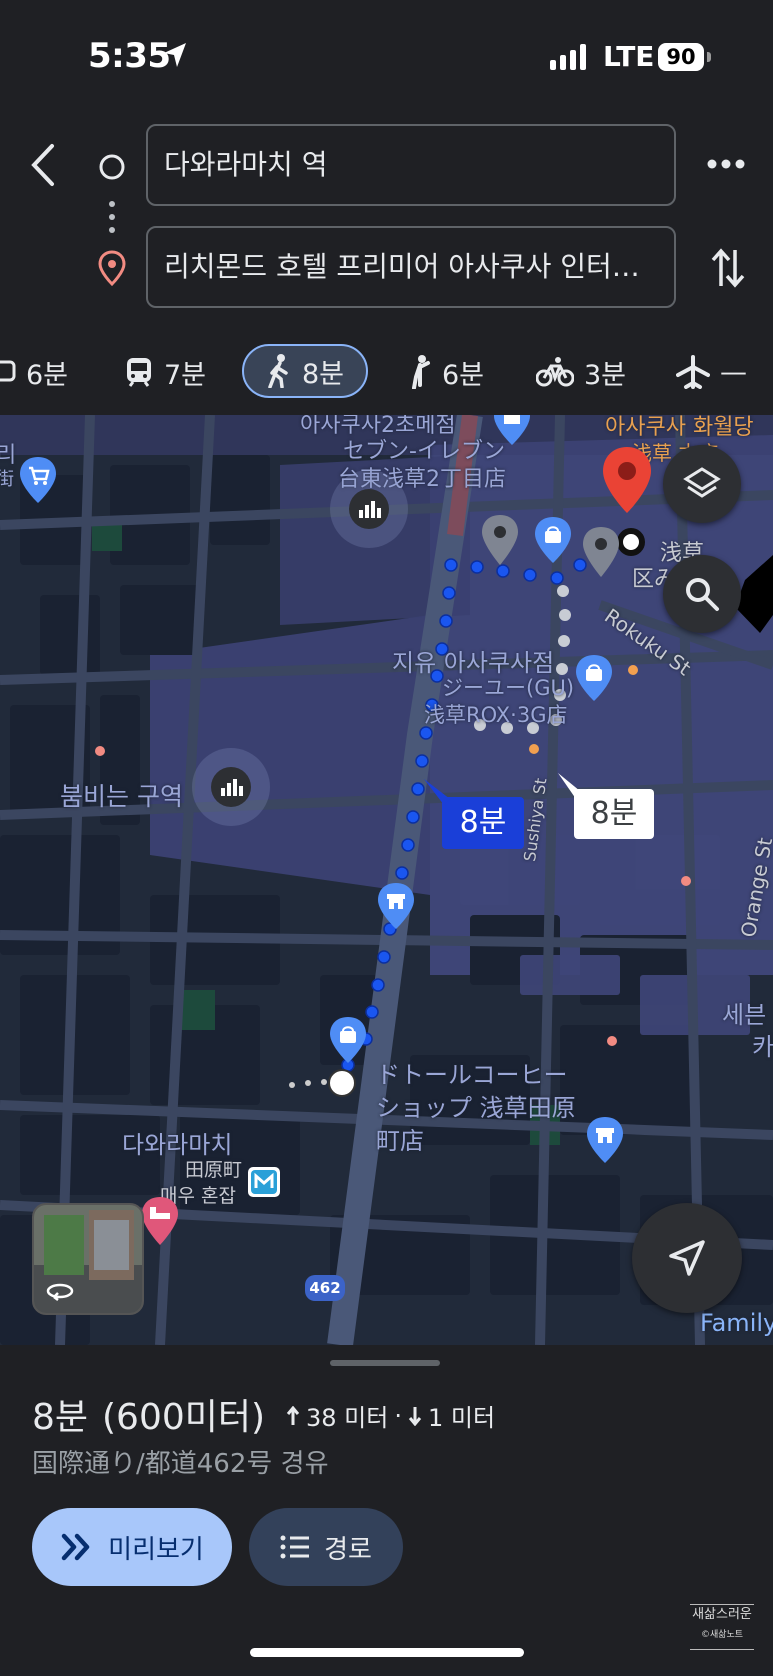 Image resolution: width=773 pixels, height=1676 pixels. Describe the element at coordinates (733, 372) in the screenshot. I see `tab-flight-label: —` at that location.